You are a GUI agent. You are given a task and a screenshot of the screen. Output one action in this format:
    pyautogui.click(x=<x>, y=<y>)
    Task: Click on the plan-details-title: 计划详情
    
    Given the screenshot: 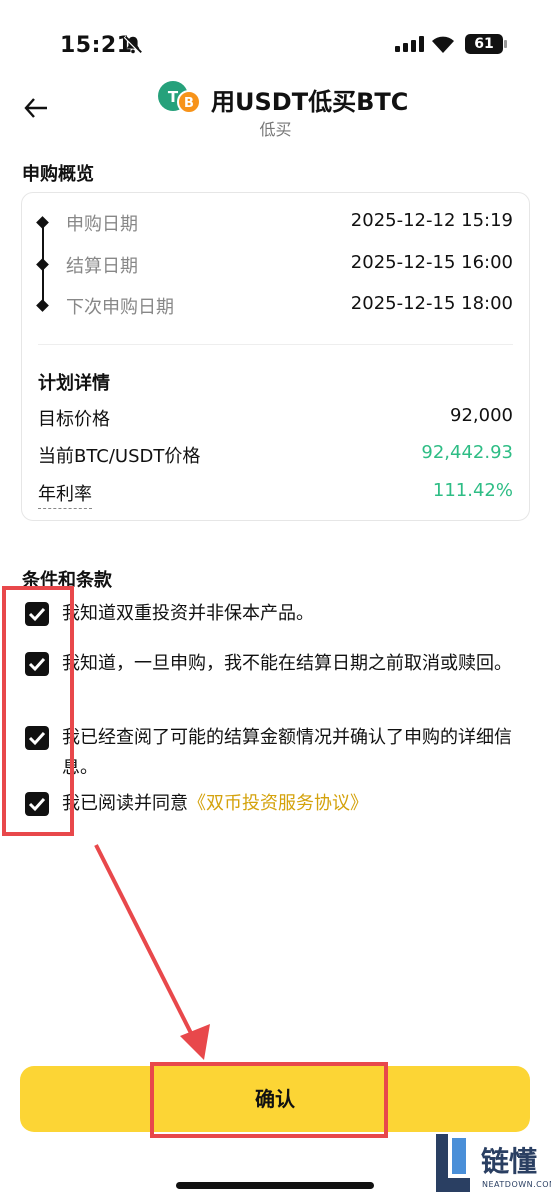 What is the action you would take?
    pyautogui.click(x=74, y=383)
    